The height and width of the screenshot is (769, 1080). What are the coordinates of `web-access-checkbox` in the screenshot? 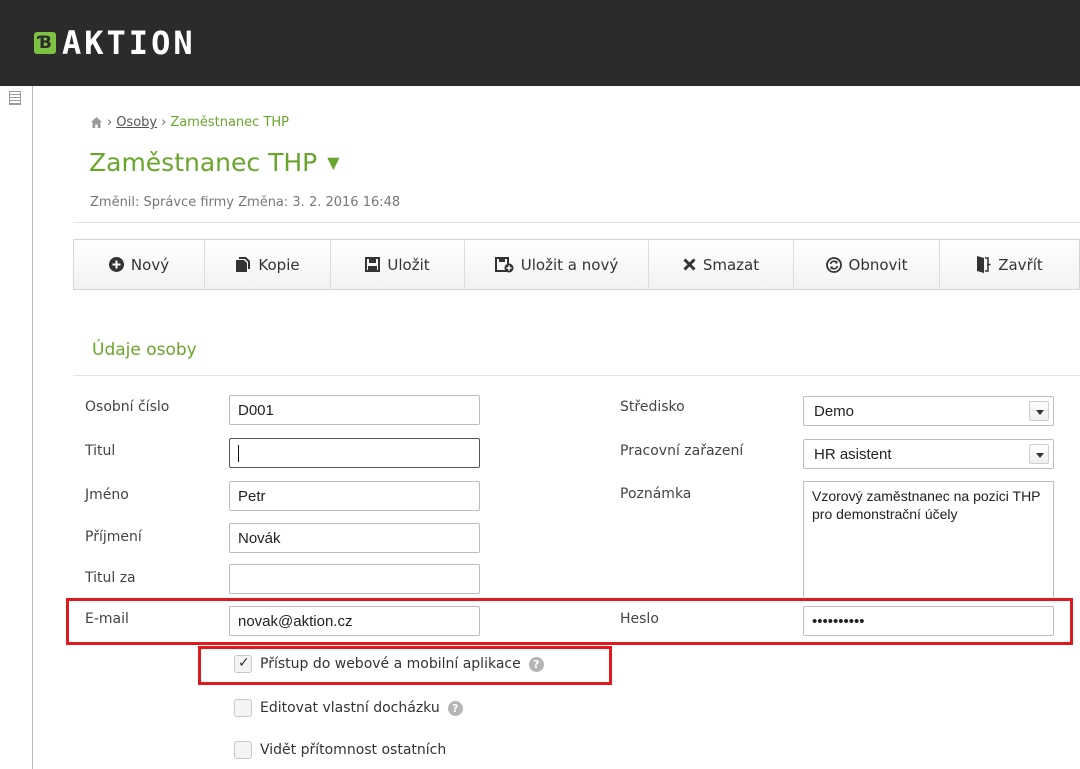 It's located at (243, 664).